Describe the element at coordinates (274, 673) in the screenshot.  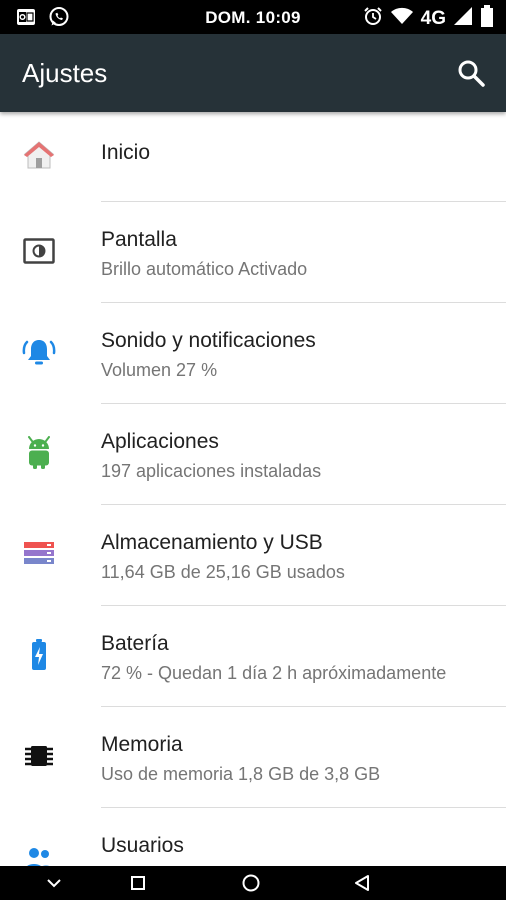
I see `settings-item-subtitle: 72 % - Quedan 1 día 2 h apróximadamente` at that location.